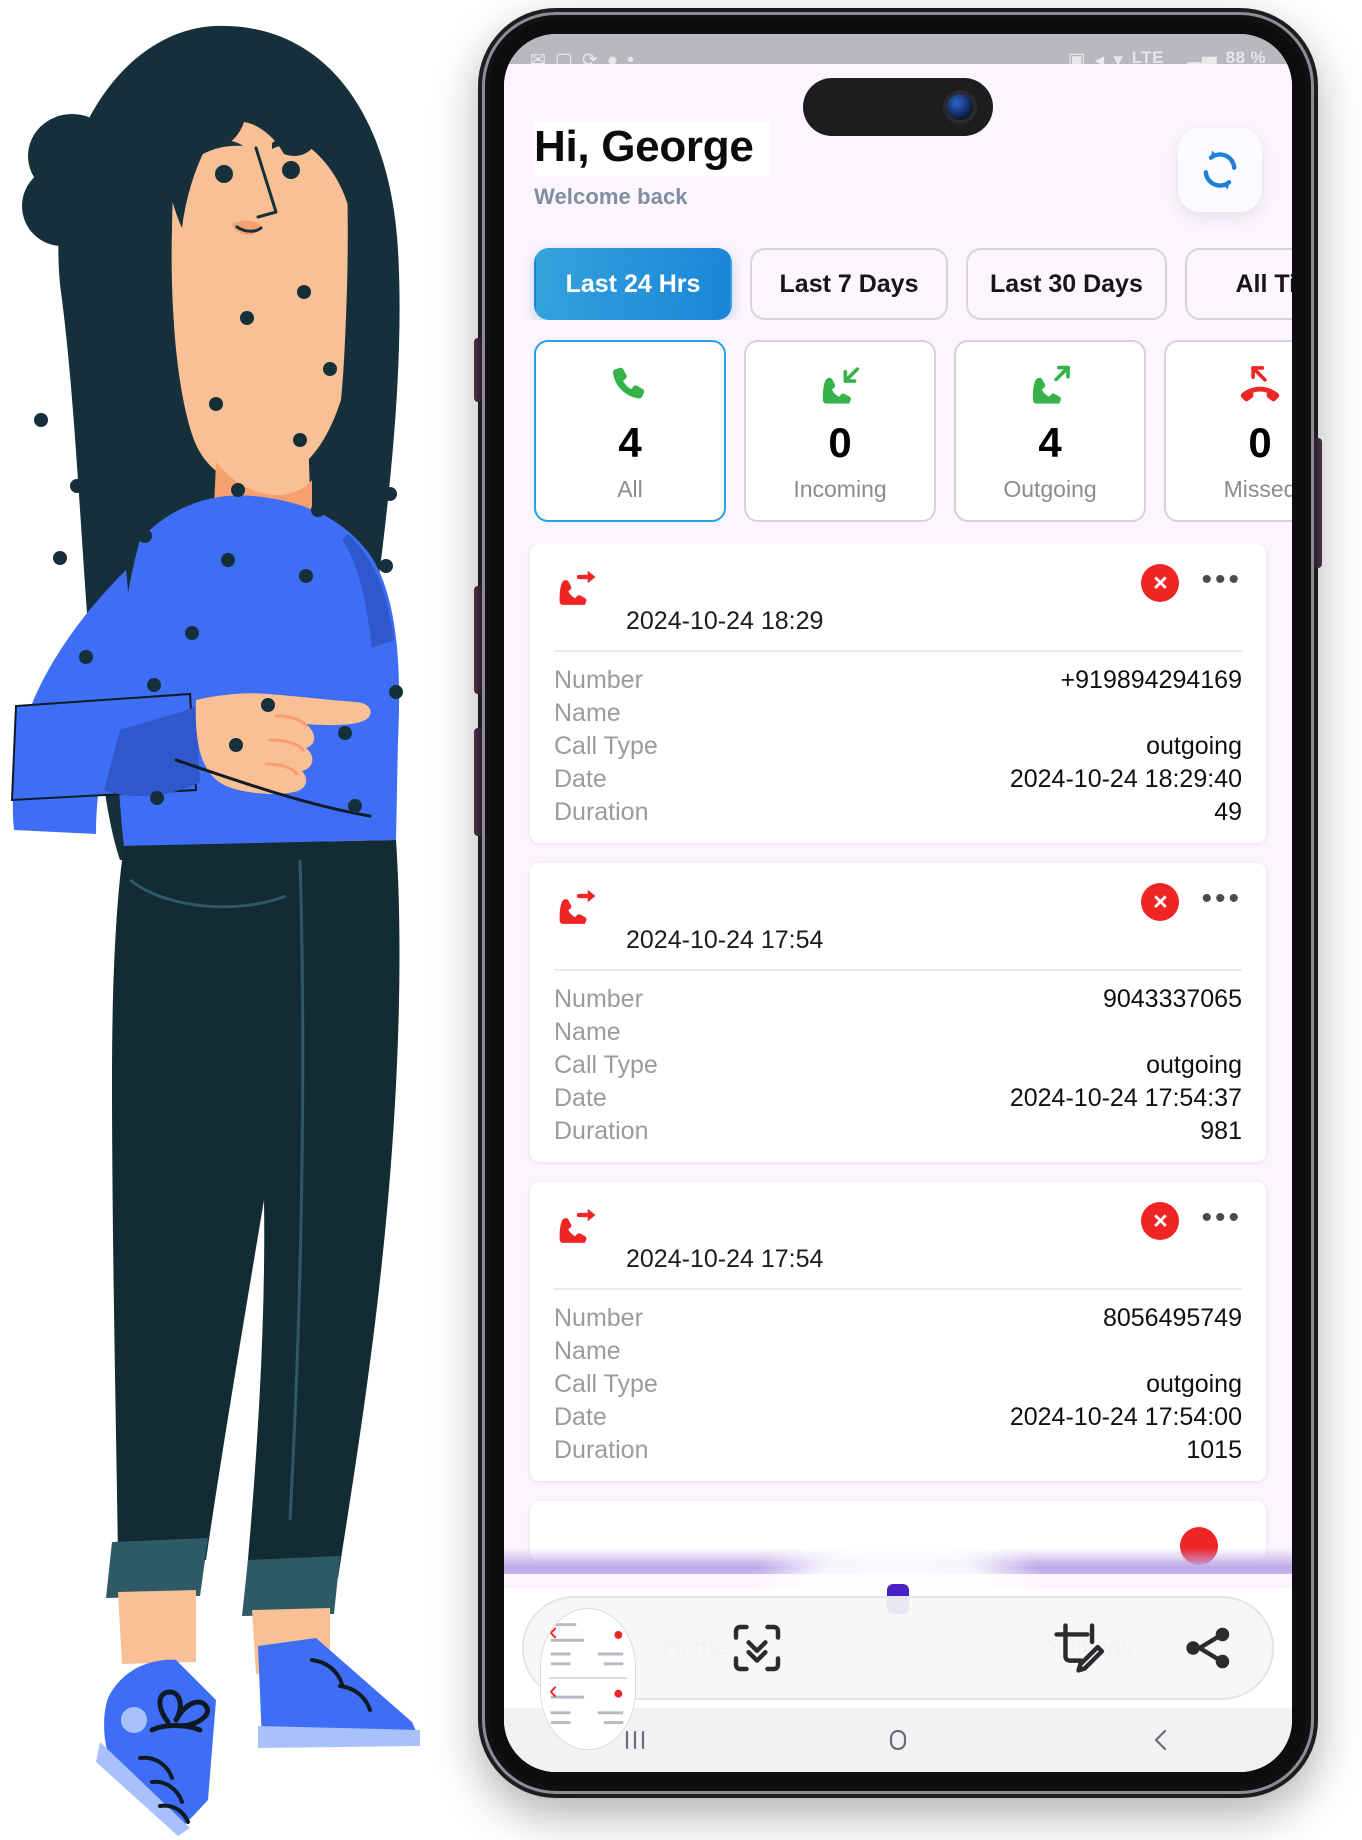 The height and width of the screenshot is (1840, 1362). Describe the element at coordinates (1050, 386) in the screenshot. I see `phone-outgoing-icon` at that location.